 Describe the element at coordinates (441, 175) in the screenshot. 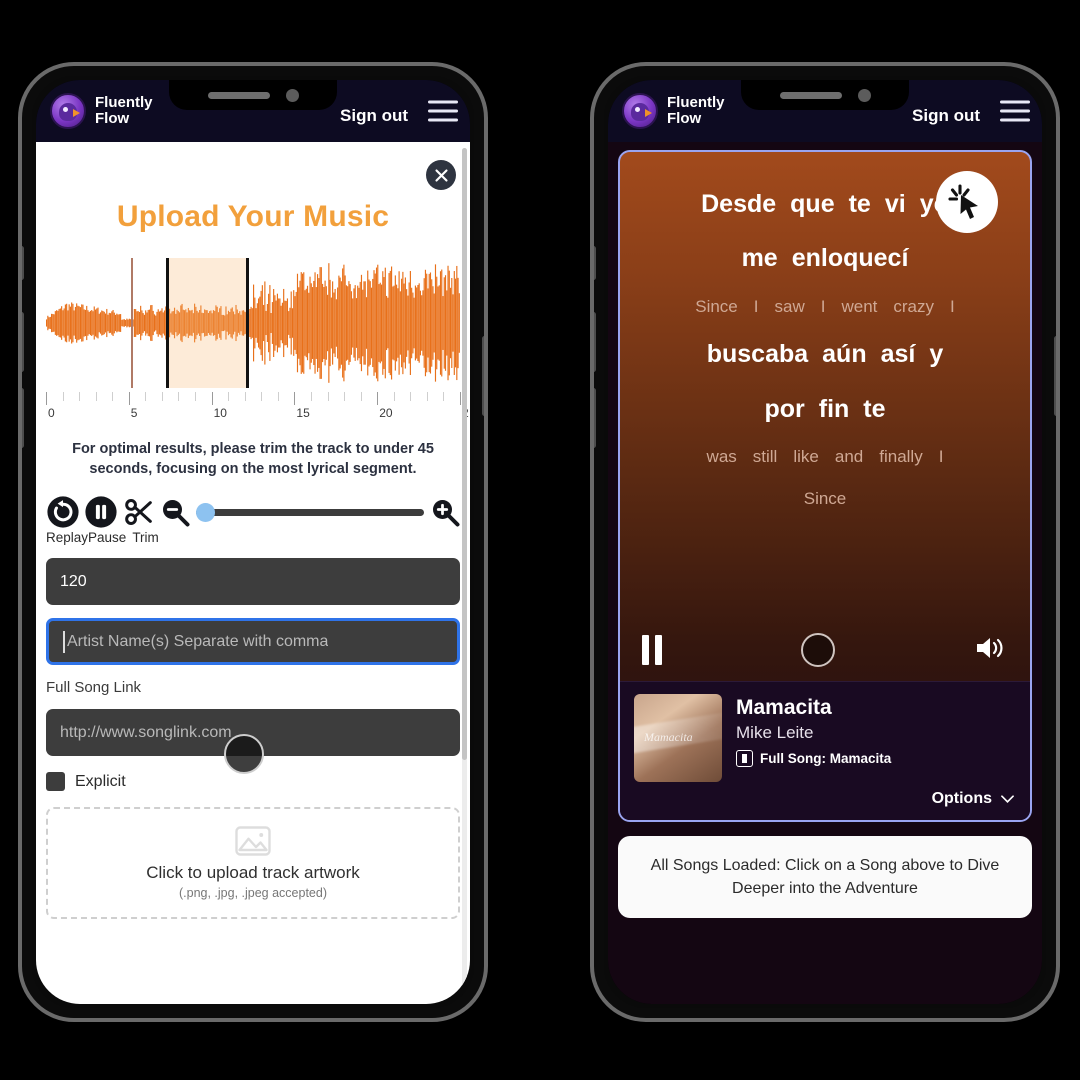

I see `close-x-icon` at that location.